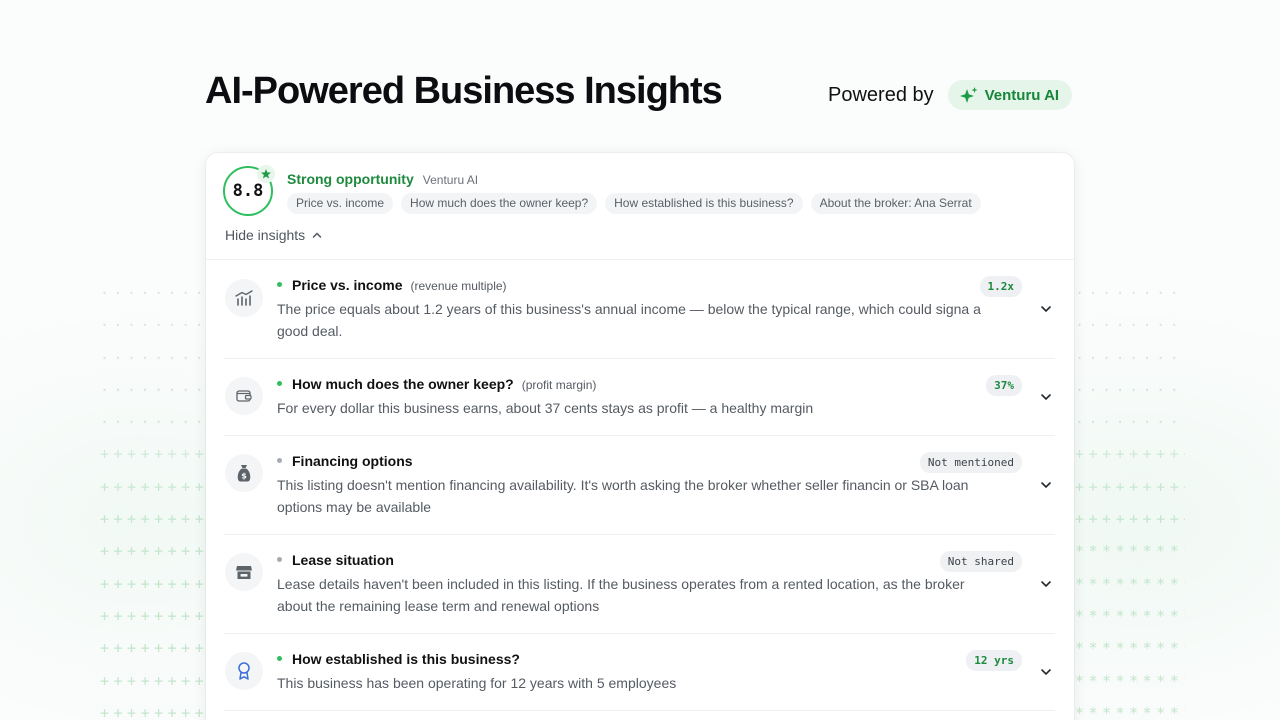 Image resolution: width=1280 pixels, height=720 pixels. Describe the element at coordinates (248, 191) in the screenshot. I see `score-value: 8.8` at that location.